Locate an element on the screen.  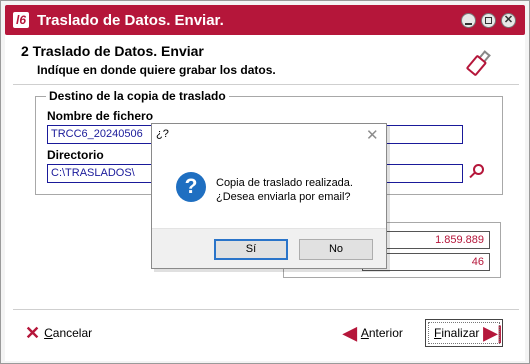
maximize-icon is located at coordinates (488, 20).